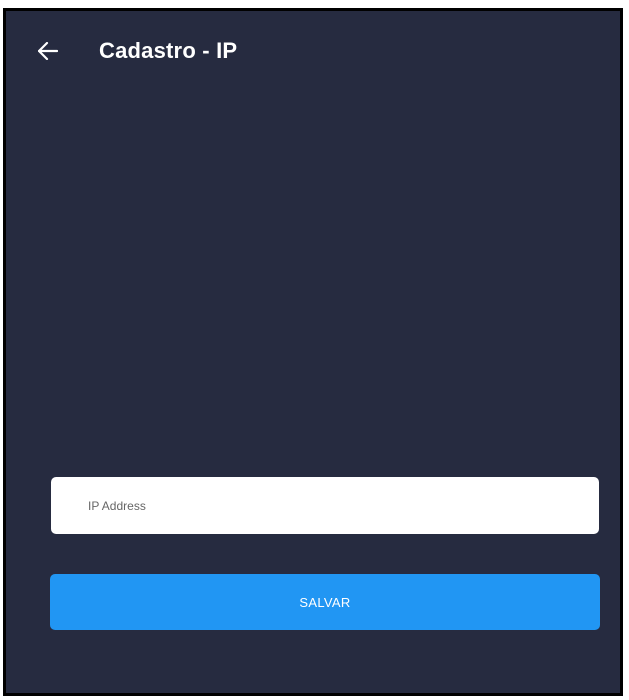 The image size is (629, 700). Describe the element at coordinates (168, 50) in the screenshot. I see `page-title: Cadastro - IP` at that location.